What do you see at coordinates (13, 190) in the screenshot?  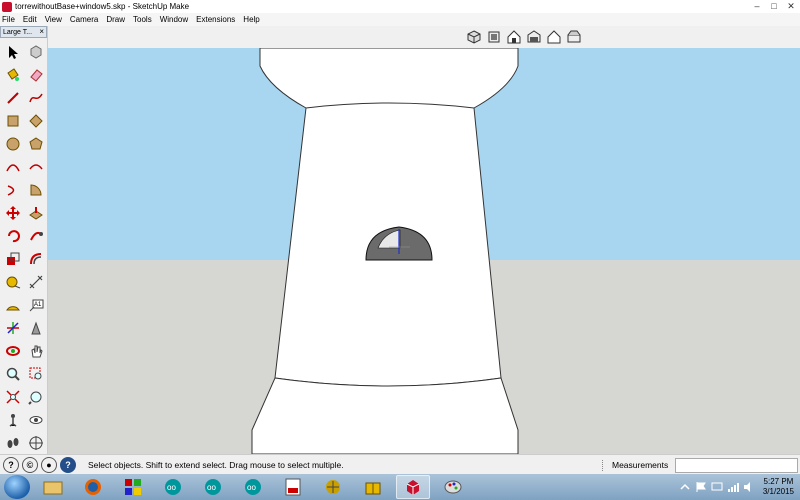 I see `three-point-arc-icon` at bounding box center [13, 190].